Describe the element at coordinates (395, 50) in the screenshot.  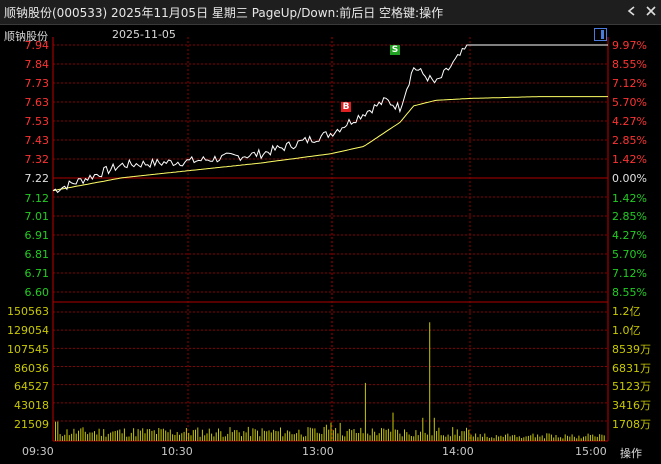
I see `sell-marker: S` at that location.